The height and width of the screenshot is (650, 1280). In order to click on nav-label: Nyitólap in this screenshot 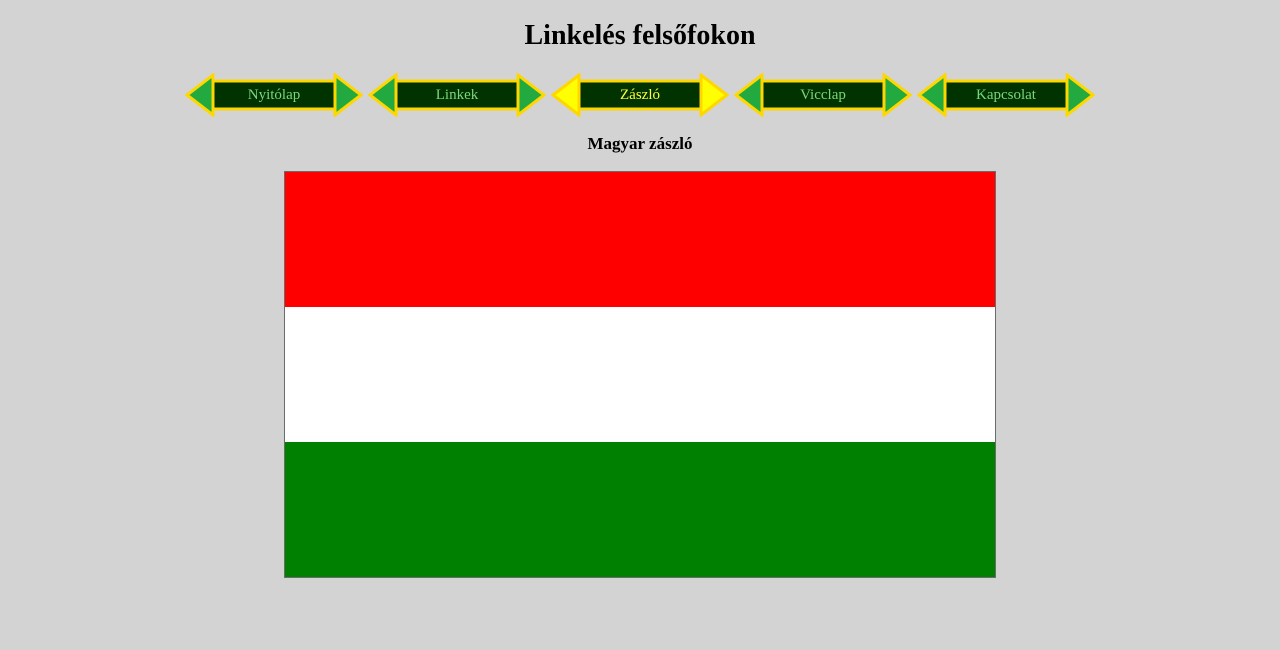, I will do `click(274, 95)`.